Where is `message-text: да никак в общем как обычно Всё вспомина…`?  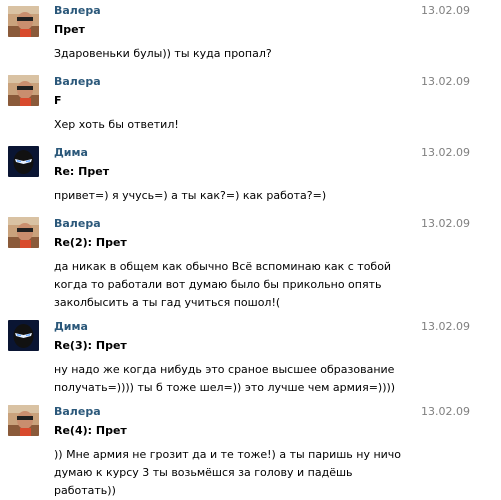
message-text: да никак в общем как обычно Всё вспомина… is located at coordinates (223, 284).